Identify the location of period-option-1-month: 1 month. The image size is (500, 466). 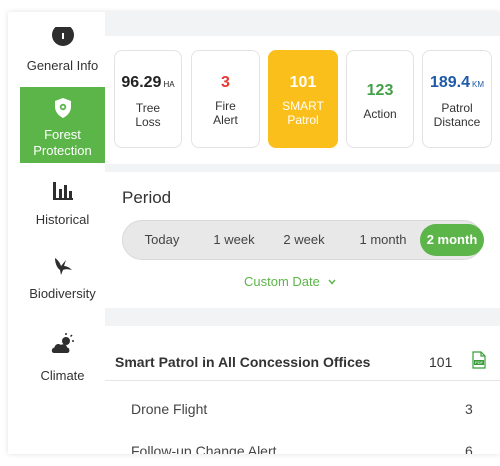
(383, 240).